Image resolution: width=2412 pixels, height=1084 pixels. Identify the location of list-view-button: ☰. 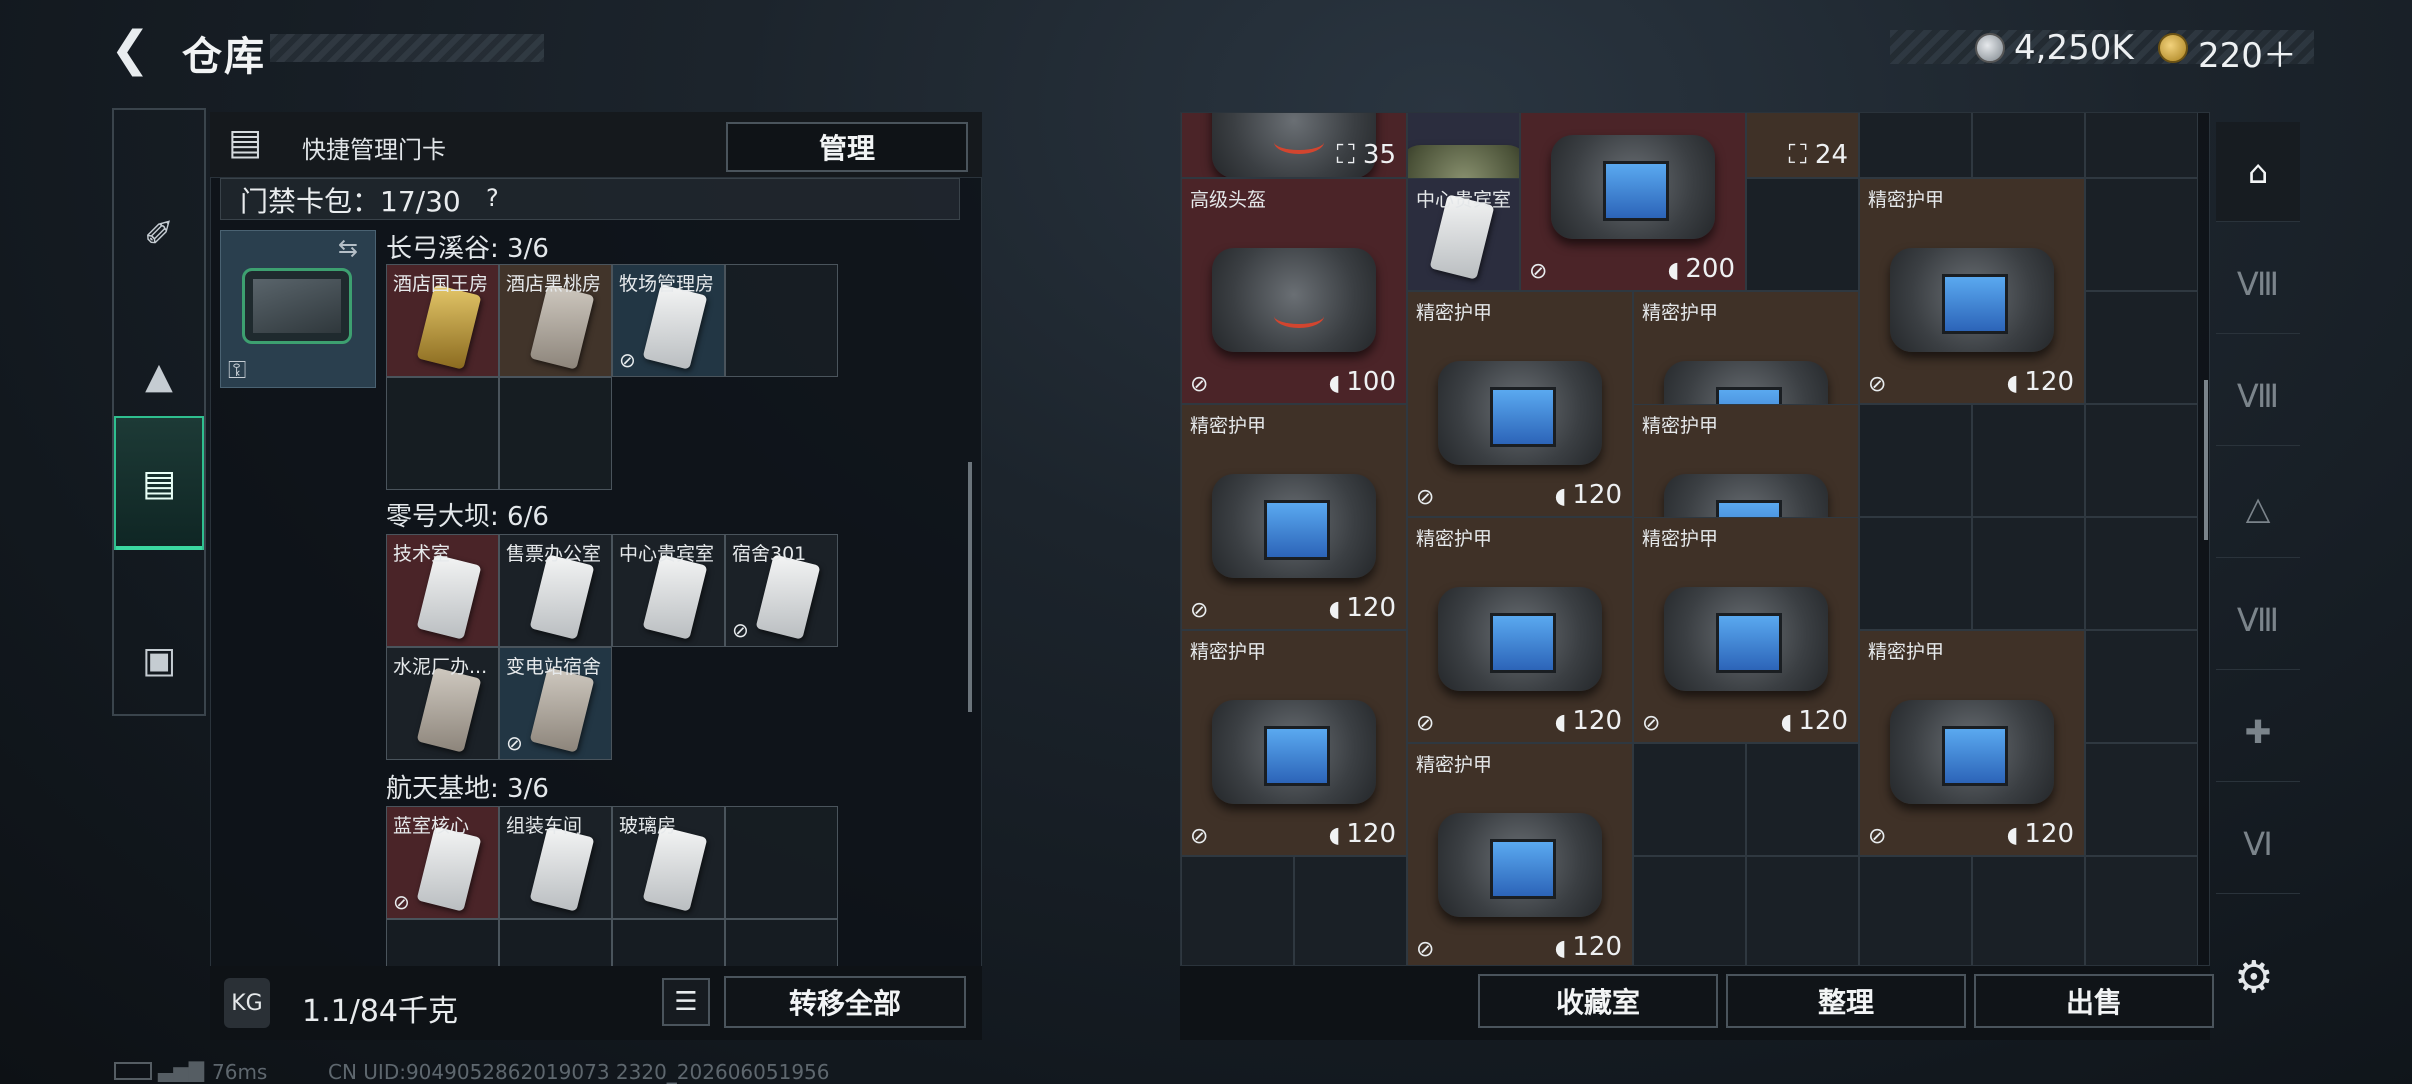
(686, 1002).